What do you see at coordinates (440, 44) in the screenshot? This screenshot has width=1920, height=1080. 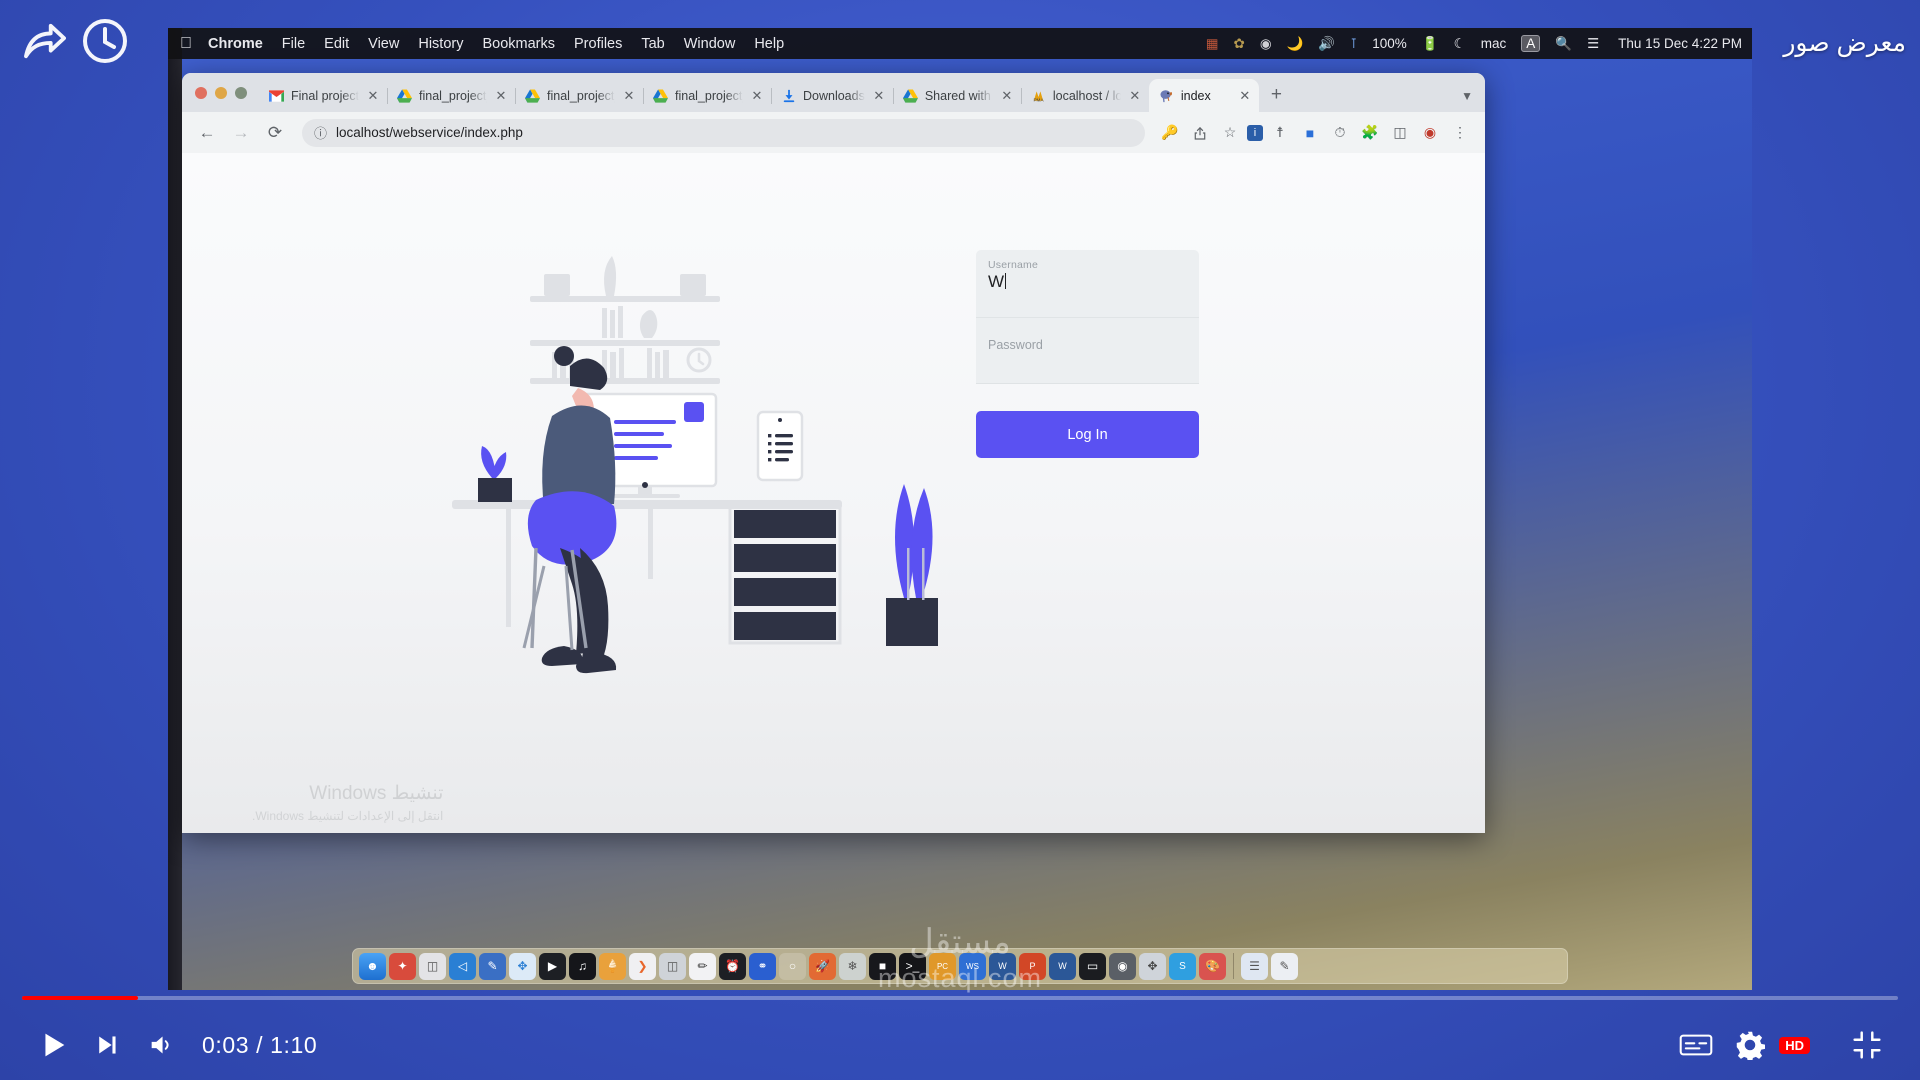 I see `menu-item-history: History` at bounding box center [440, 44].